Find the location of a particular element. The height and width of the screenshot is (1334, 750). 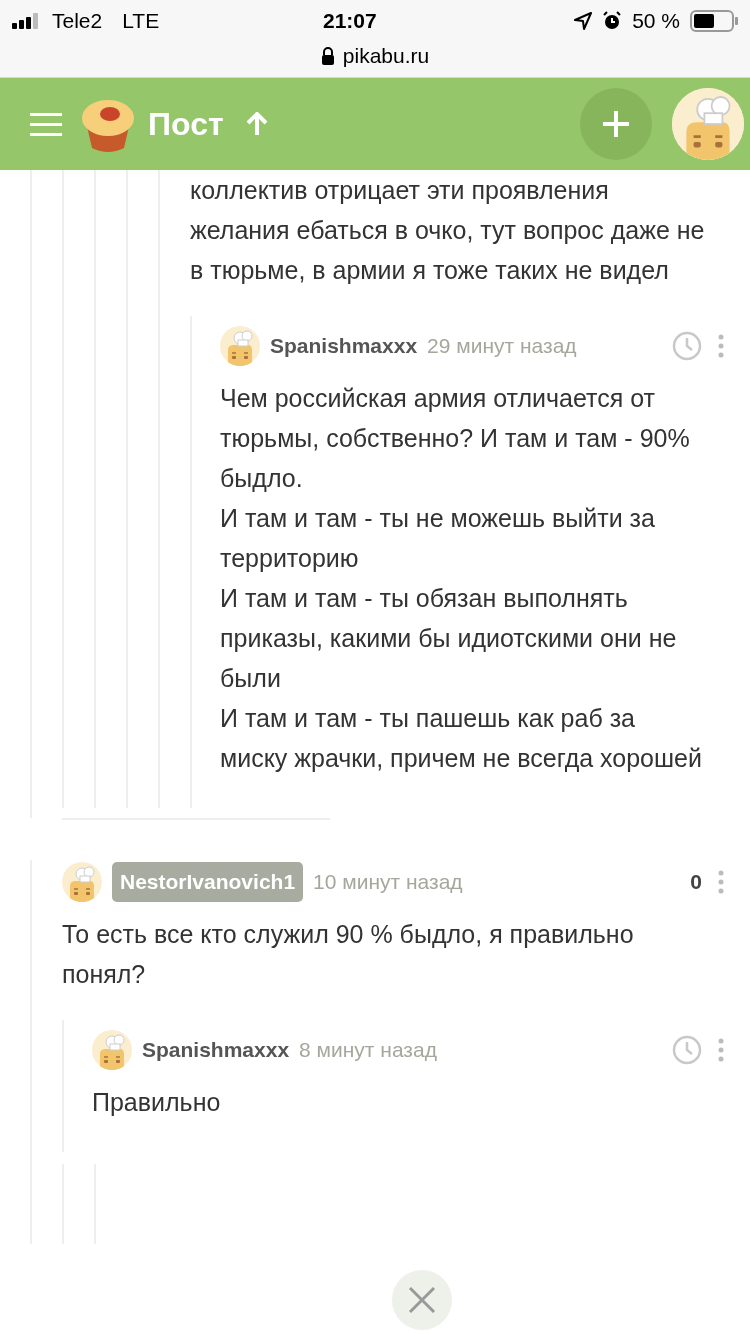

rating-value: 0 is located at coordinates (696, 882).